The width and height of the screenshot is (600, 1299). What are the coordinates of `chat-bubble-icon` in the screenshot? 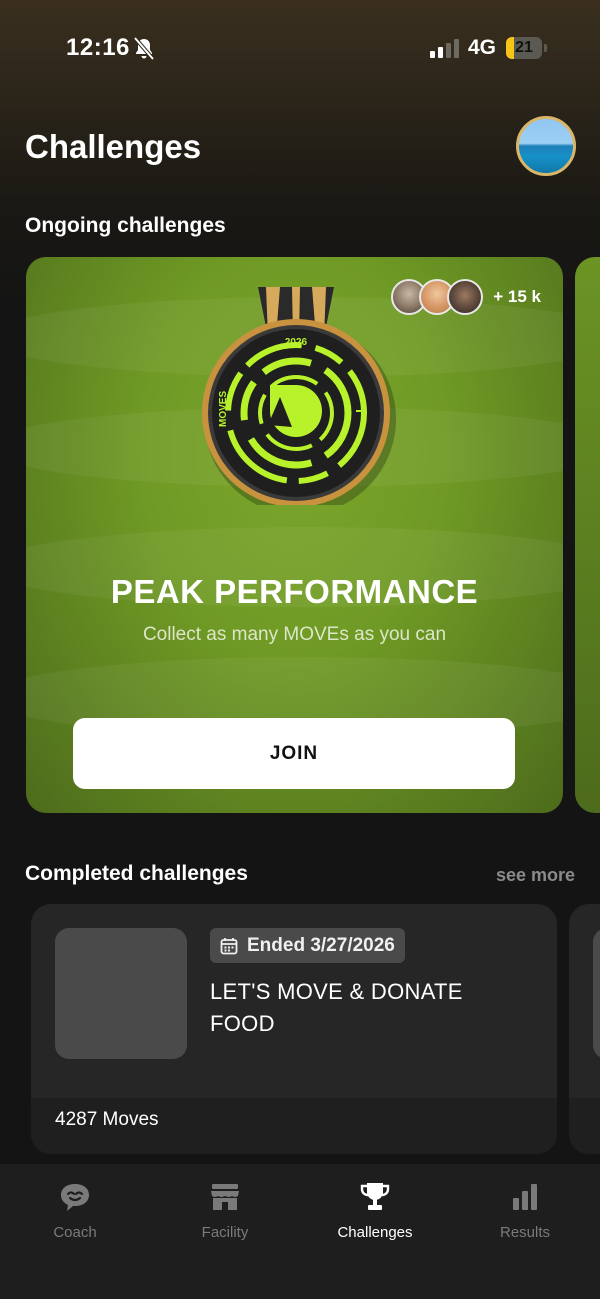 It's located at (75, 1197).